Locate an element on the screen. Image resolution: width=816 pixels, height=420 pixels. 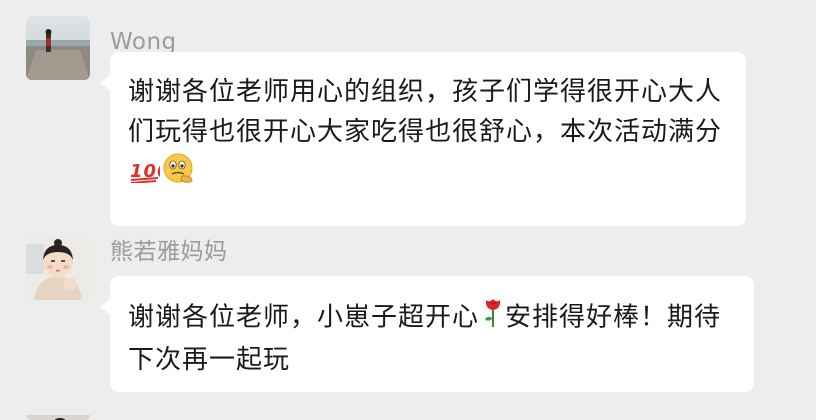
rose-emoji is located at coordinates (493, 318).